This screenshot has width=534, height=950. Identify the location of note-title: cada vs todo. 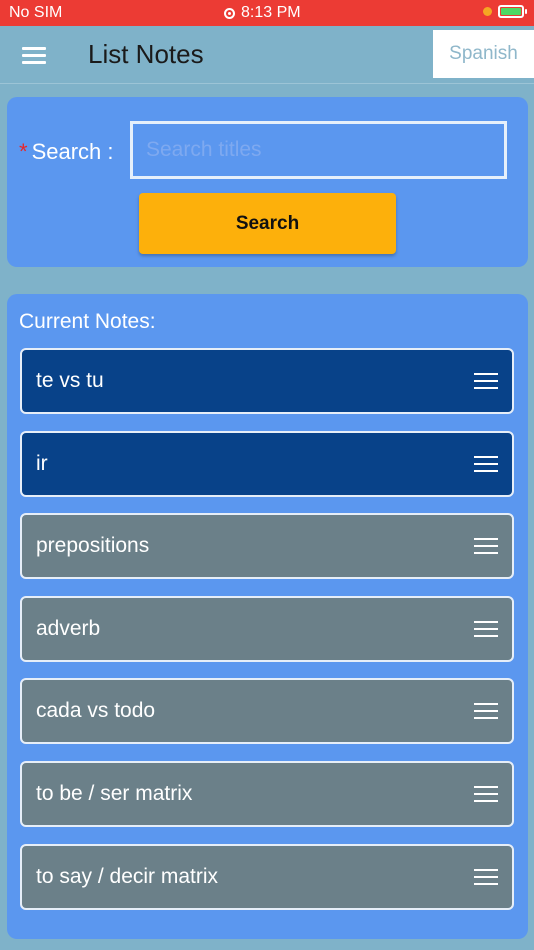
(96, 710).